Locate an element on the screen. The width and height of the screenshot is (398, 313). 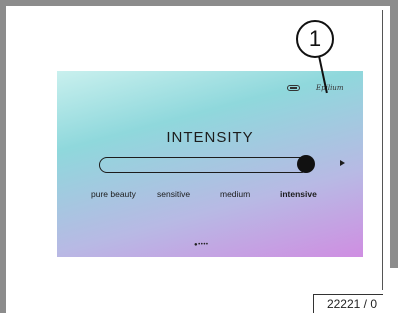
brand-logo: Epilium is located at coordinates (330, 88).